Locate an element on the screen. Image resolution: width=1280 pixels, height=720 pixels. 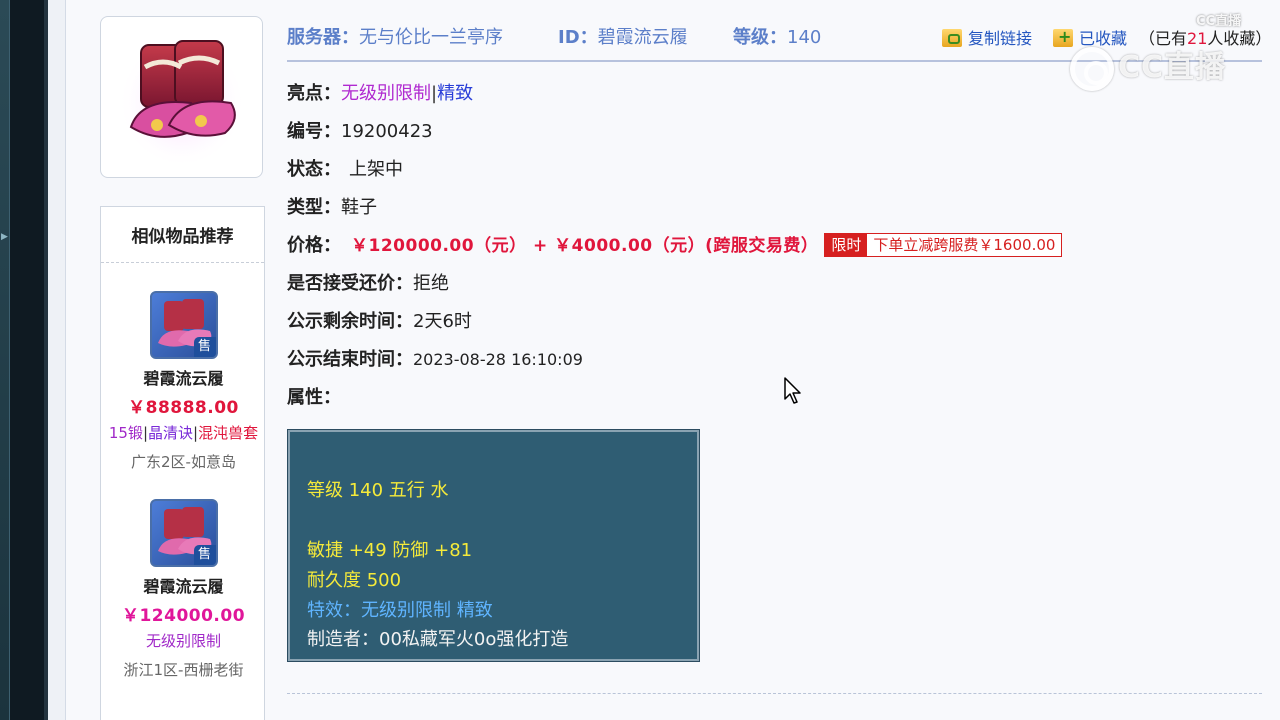
tag: 混沌兽套 is located at coordinates (228, 433).